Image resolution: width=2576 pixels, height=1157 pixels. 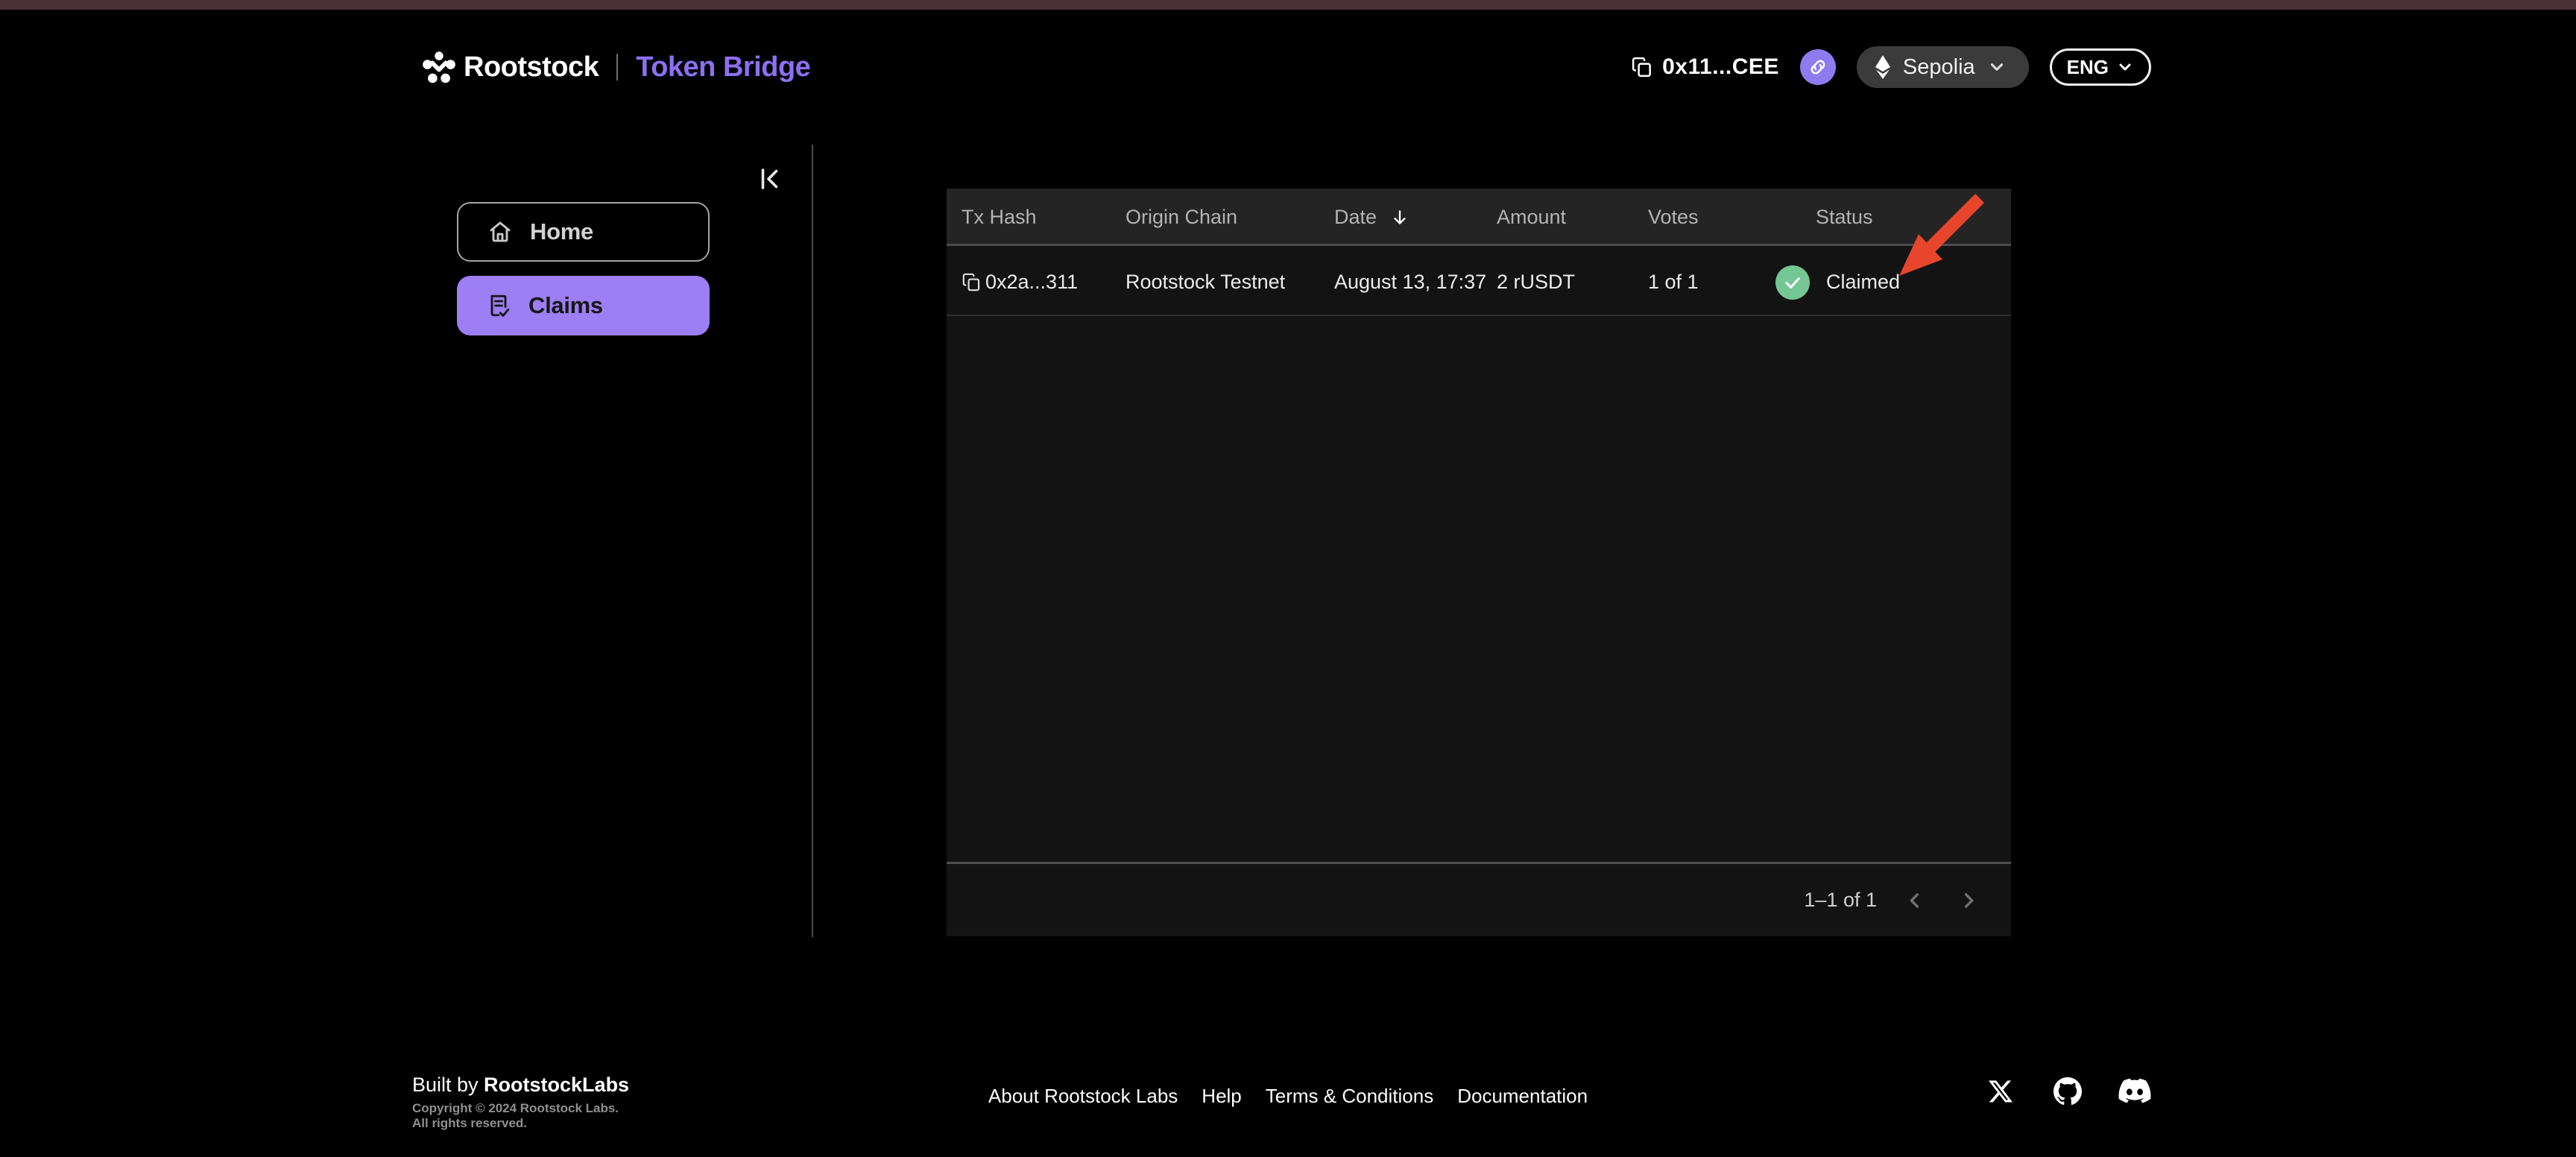 What do you see at coordinates (812, 541) in the screenshot?
I see `sidebar-divider` at bounding box center [812, 541].